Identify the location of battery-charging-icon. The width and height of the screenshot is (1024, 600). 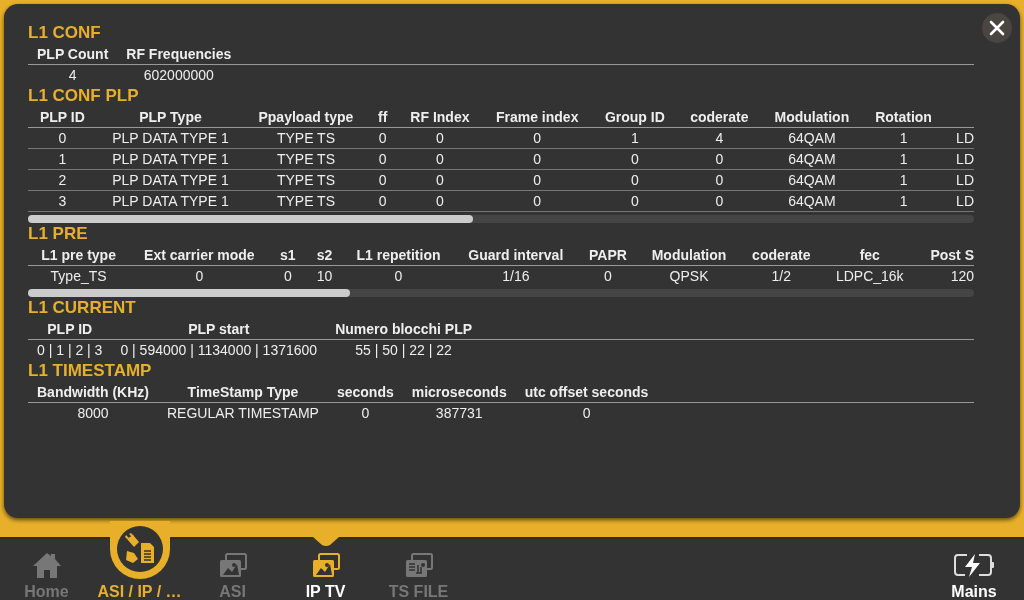
(974, 565).